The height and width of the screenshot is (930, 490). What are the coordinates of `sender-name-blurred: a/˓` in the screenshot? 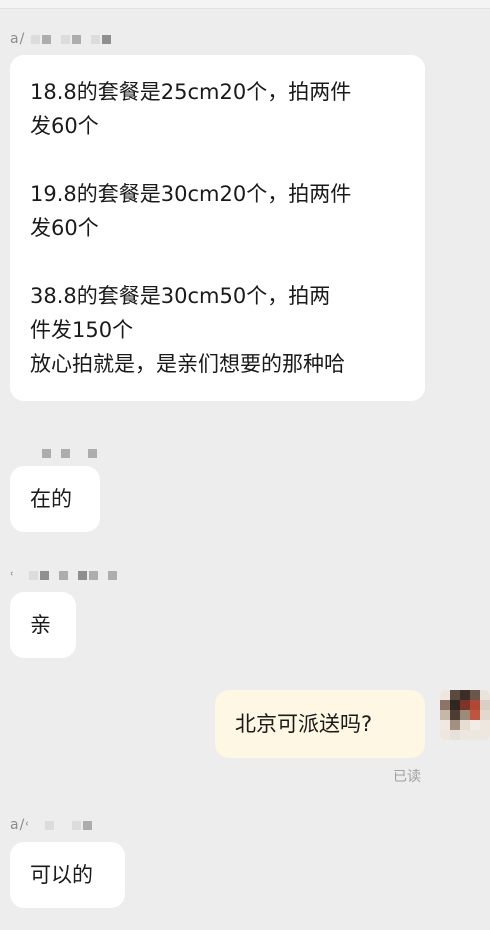 It's located at (51, 825).